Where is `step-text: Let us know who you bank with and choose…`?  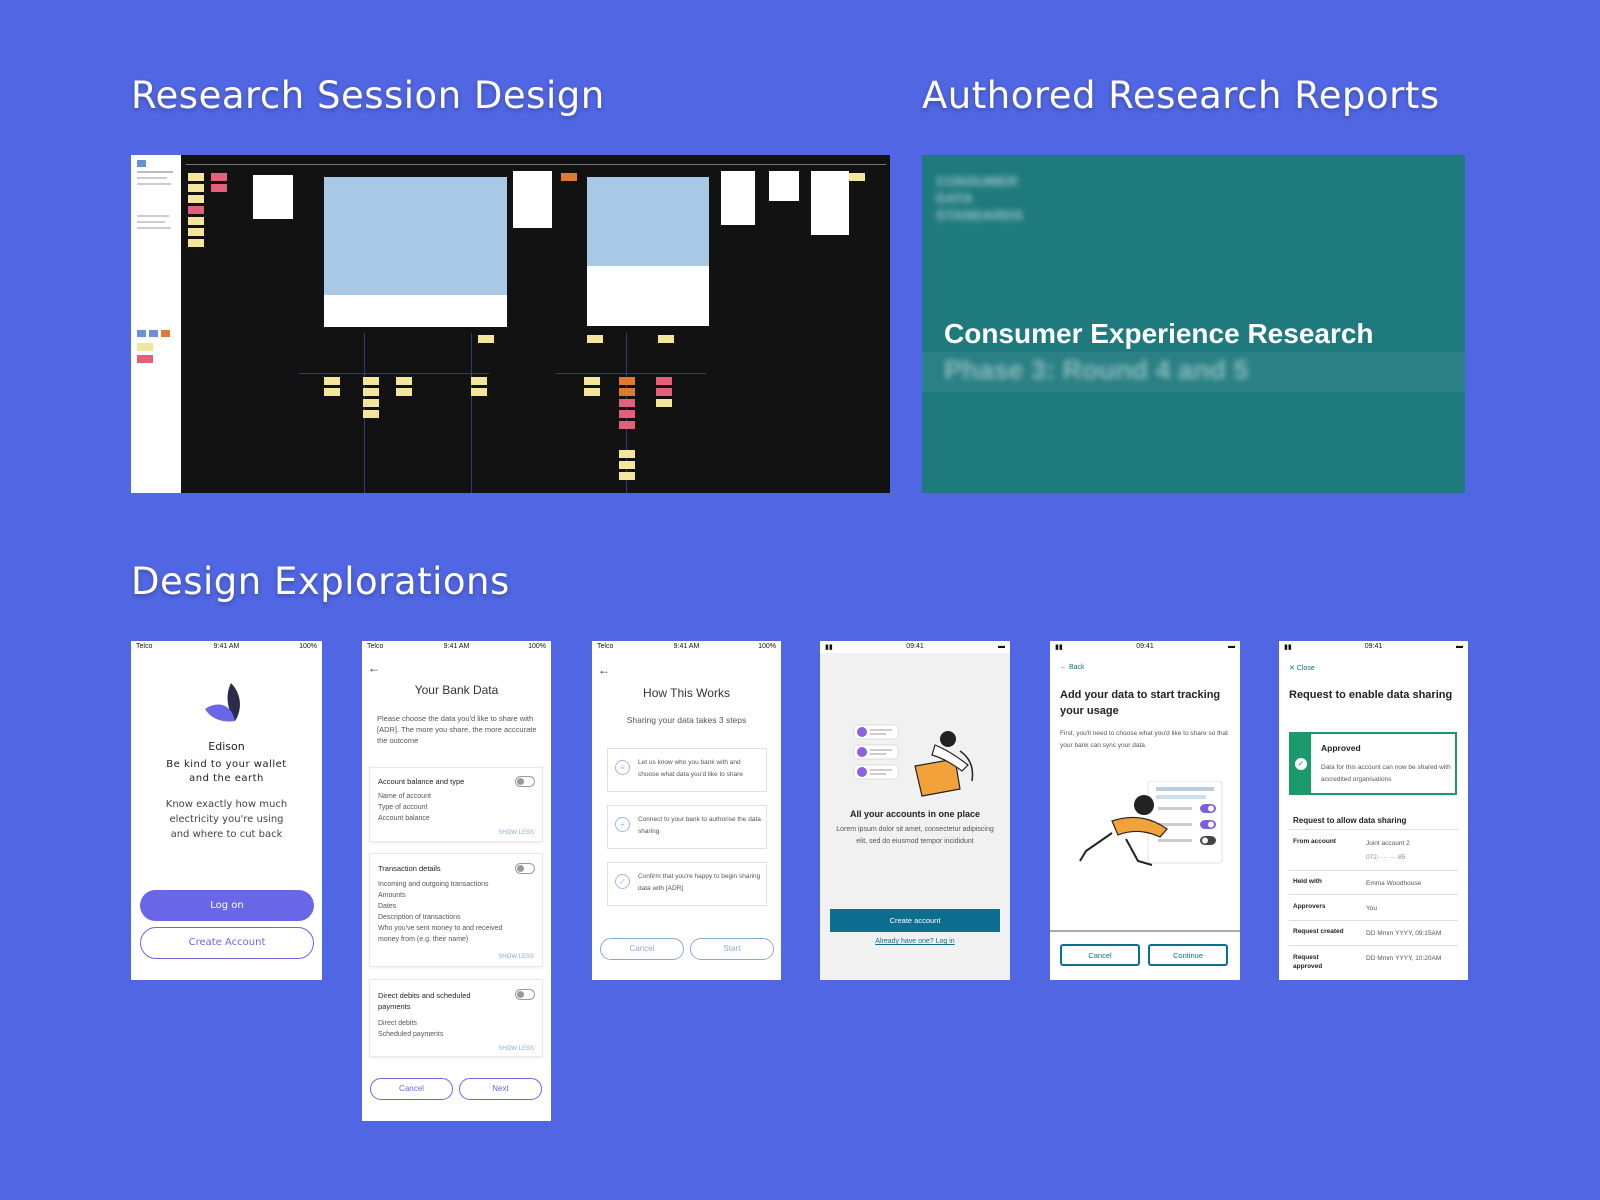 step-text: Let us know who you bank with and choose… is located at coordinates (690, 768).